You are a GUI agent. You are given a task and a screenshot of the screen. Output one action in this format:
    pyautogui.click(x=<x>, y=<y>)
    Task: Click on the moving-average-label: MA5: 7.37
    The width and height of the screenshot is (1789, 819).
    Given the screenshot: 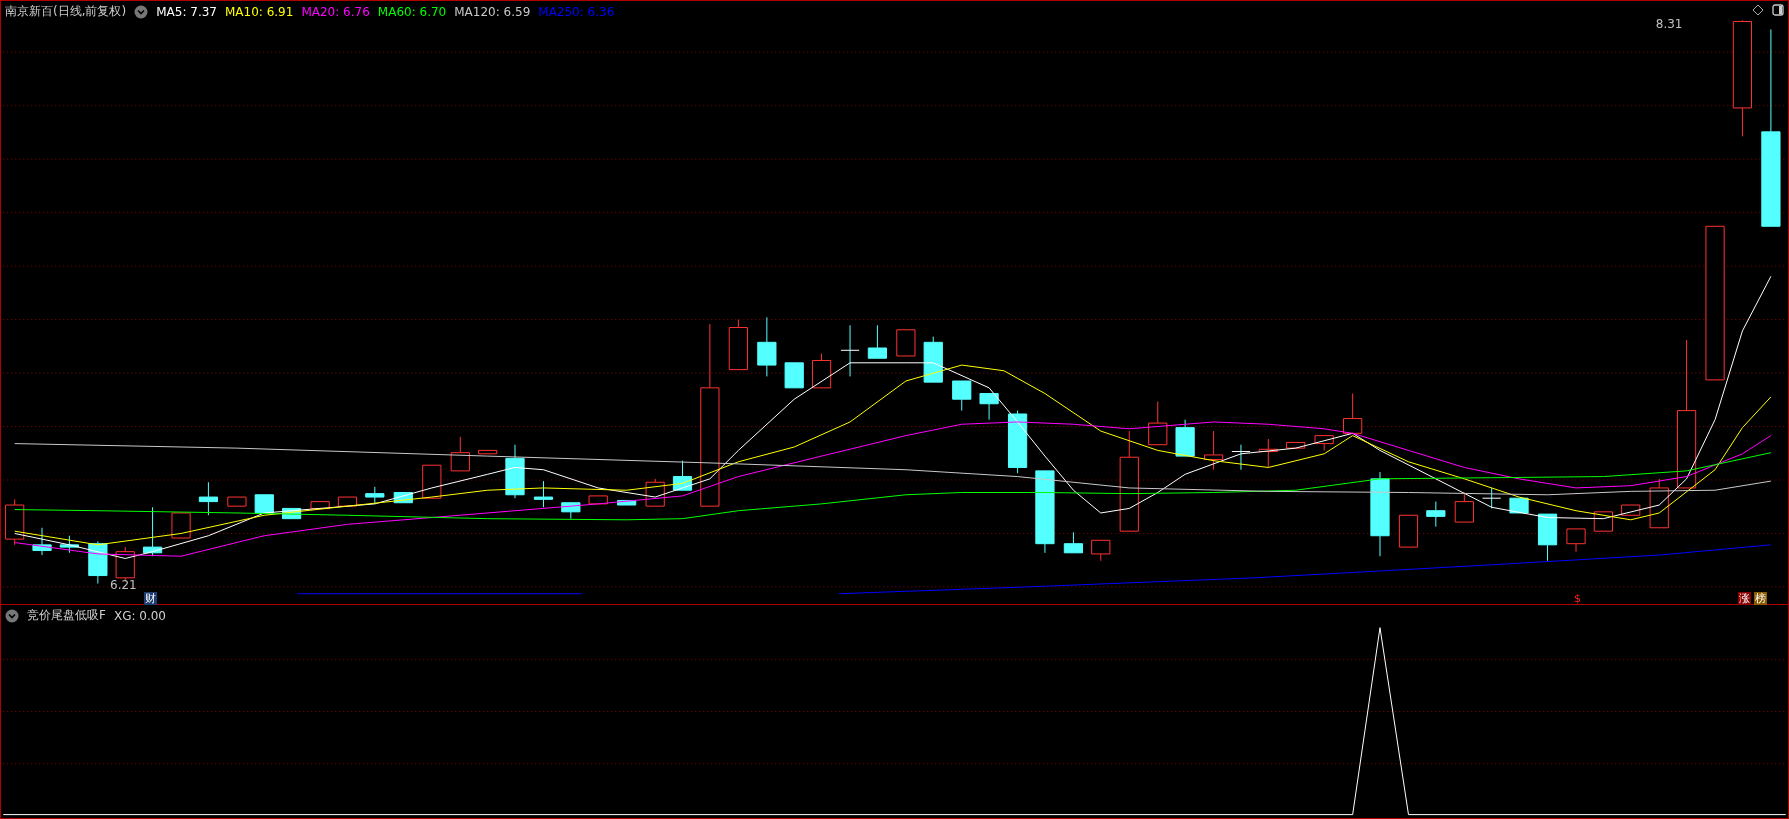 What is the action you would take?
    pyautogui.click(x=186, y=11)
    